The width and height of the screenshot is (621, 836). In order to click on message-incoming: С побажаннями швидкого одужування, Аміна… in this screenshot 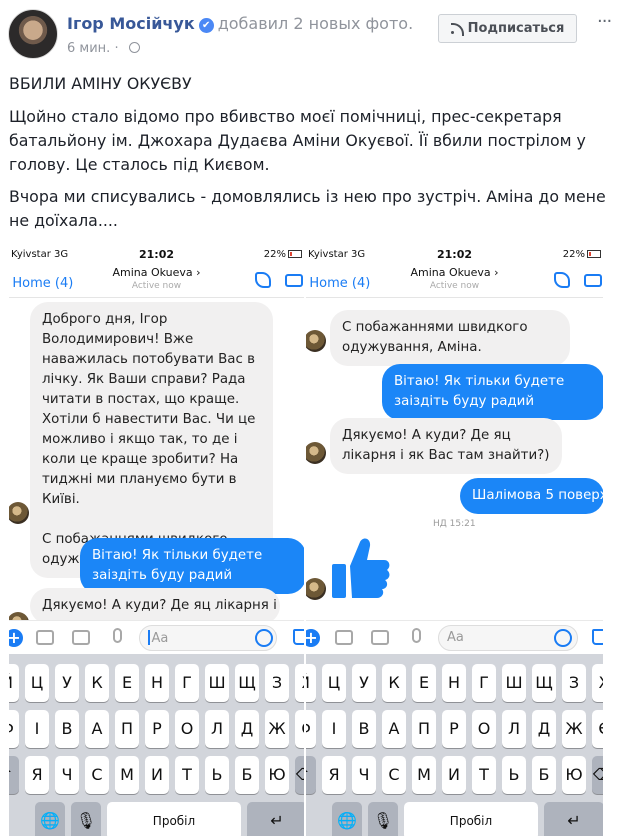, I will do `click(450, 338)`.